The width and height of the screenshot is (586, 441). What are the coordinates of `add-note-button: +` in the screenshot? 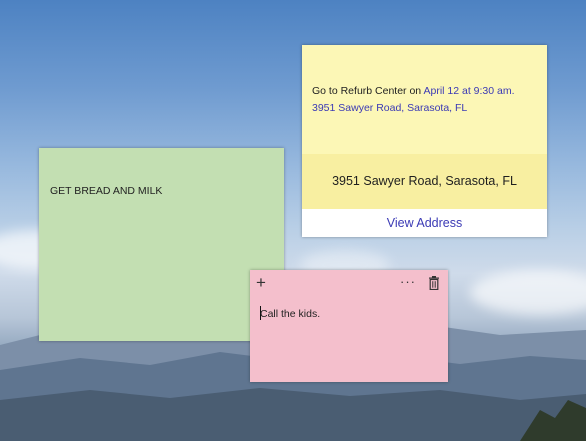 It's located at (261, 283).